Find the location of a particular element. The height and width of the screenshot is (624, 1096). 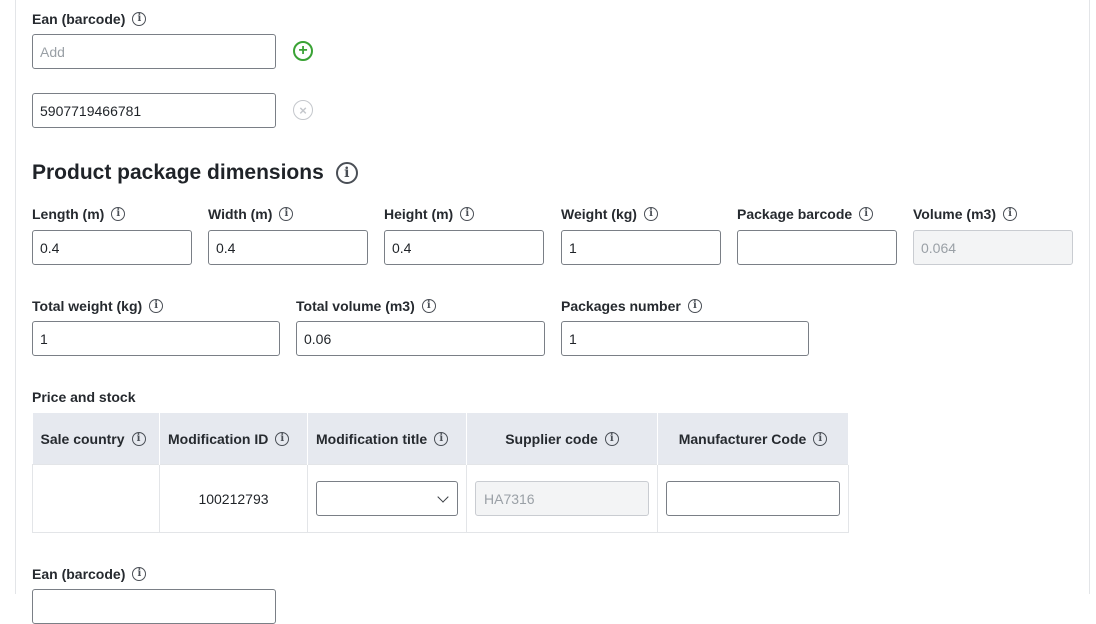

package-barcode-input is located at coordinates (817, 247).